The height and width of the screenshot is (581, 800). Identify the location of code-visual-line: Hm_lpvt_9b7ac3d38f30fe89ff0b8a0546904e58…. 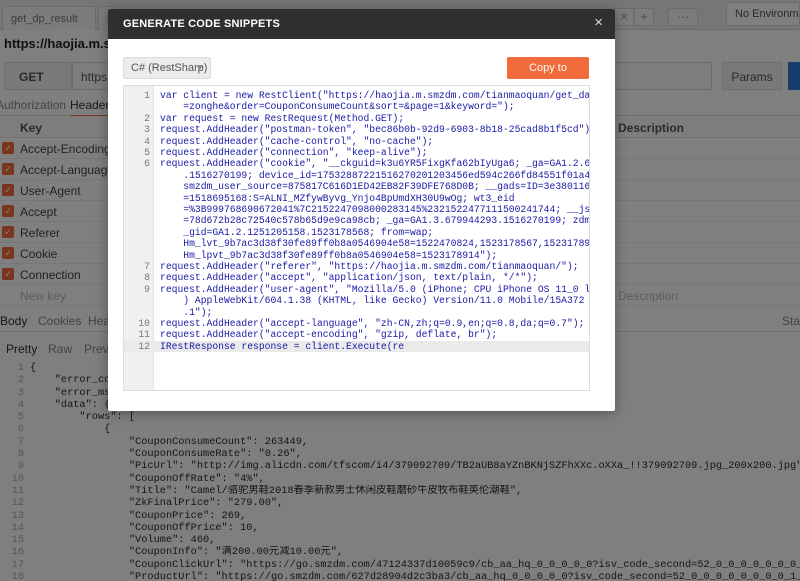
(329, 255).